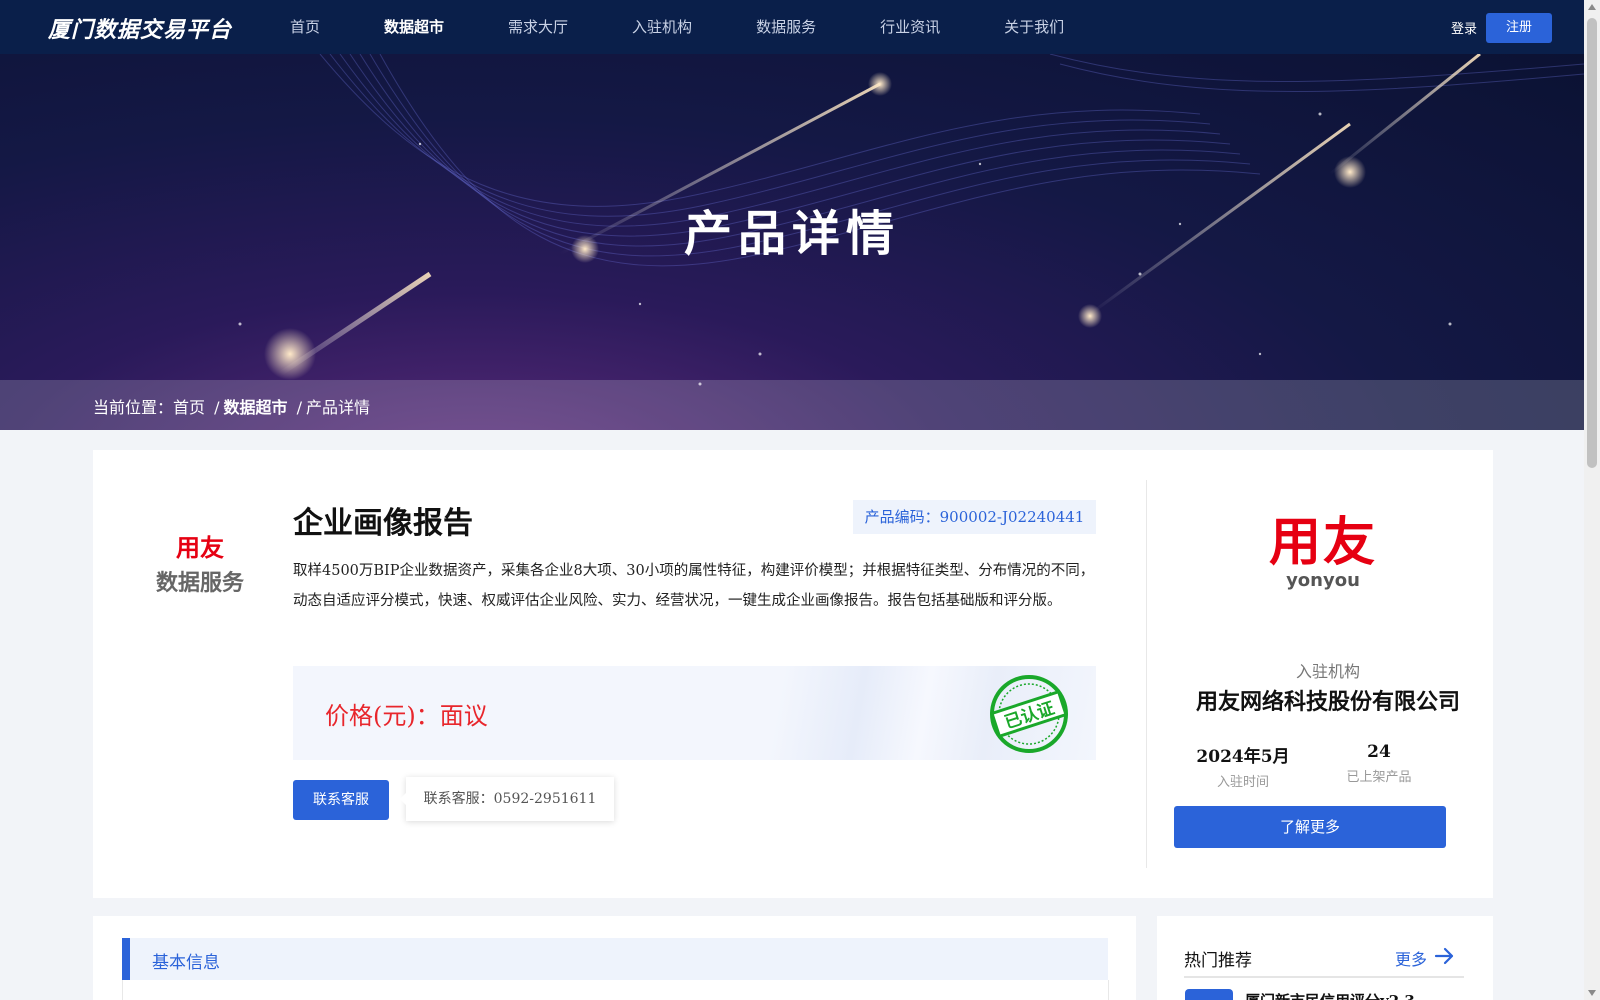 The width and height of the screenshot is (1600, 1000). What do you see at coordinates (1592, 243) in the screenshot?
I see `scrollbar-thumb` at bounding box center [1592, 243].